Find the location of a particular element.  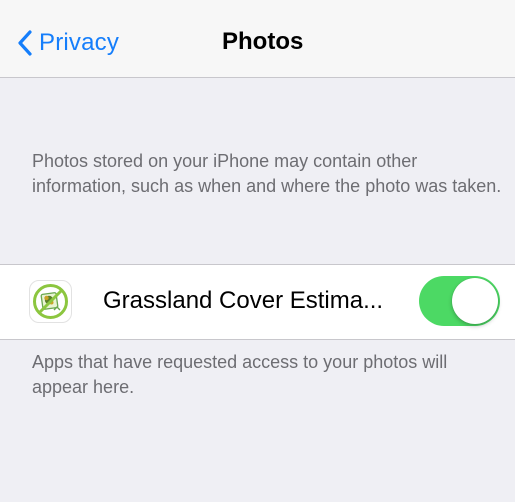

grassland-app-icon is located at coordinates (50, 301).